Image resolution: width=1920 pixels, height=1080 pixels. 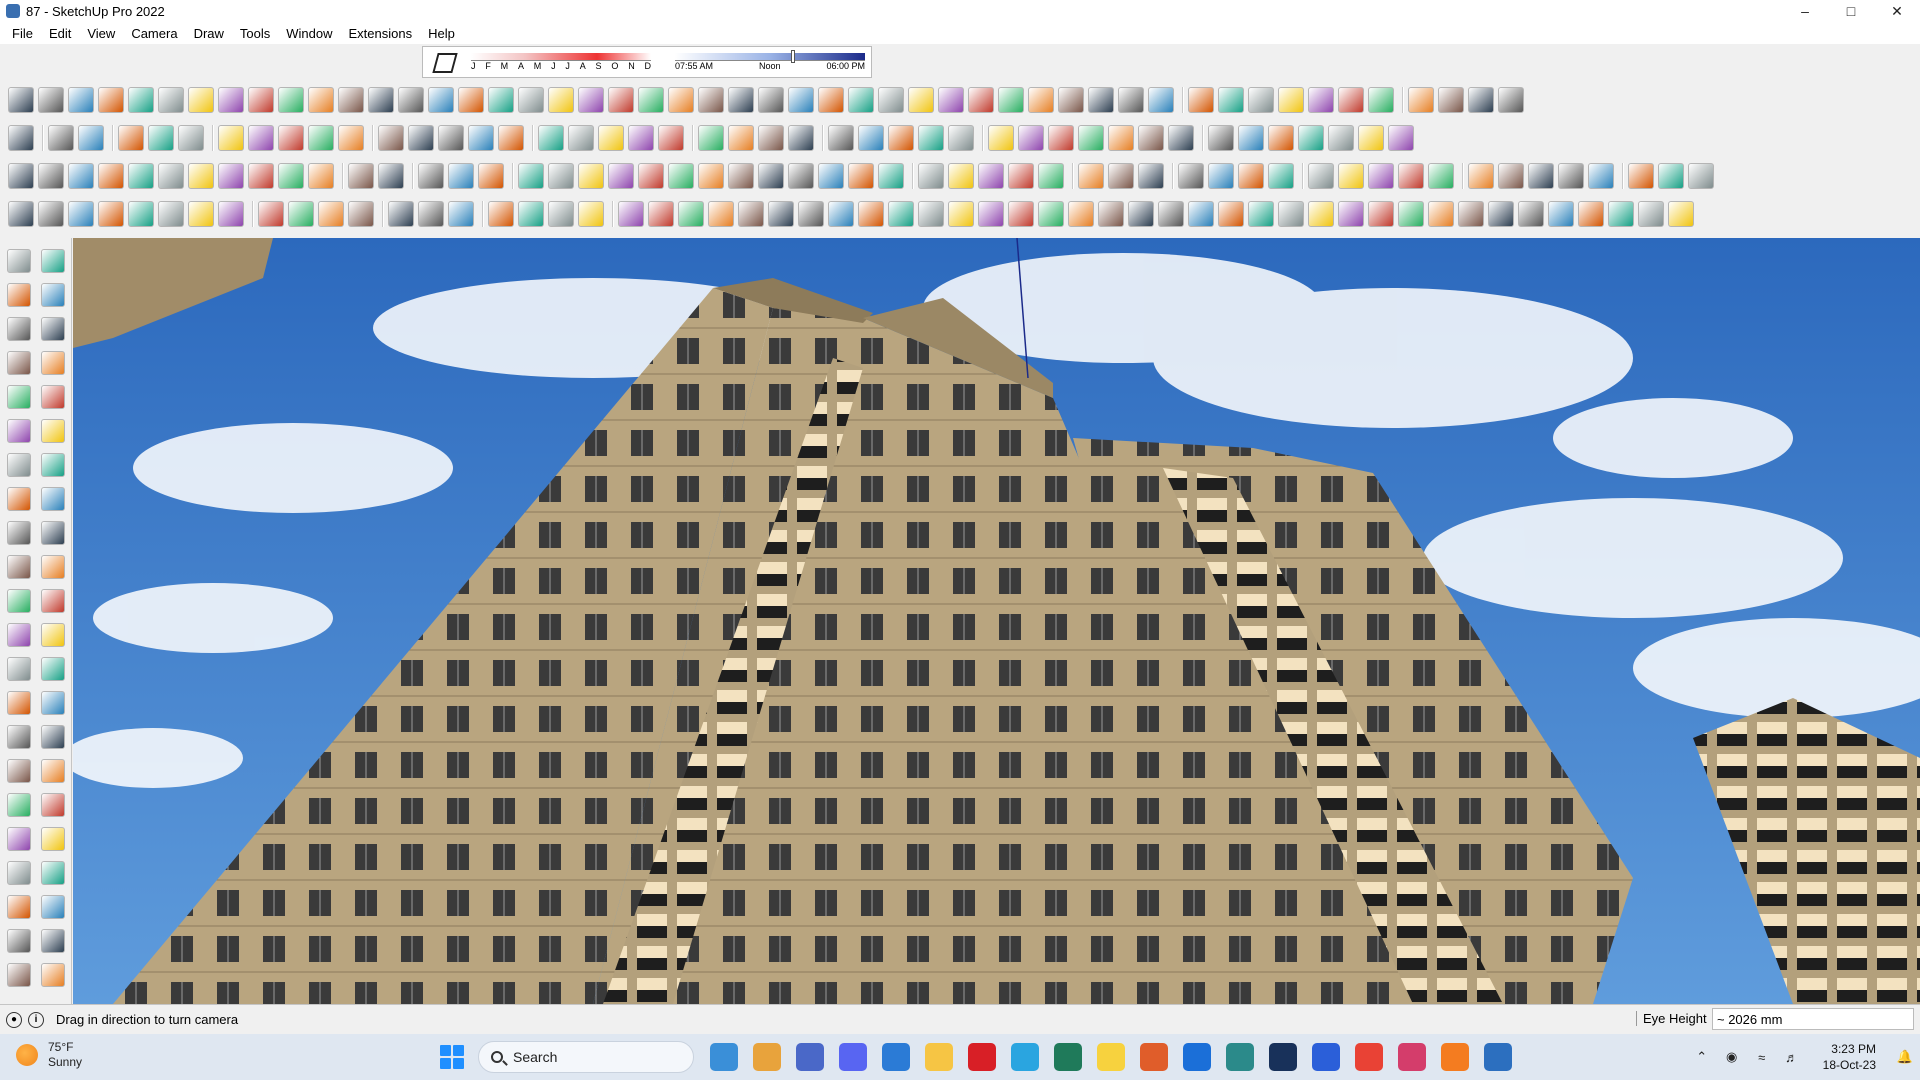 I want to click on measurements-box: ~ 2026 mm, so click(x=1813, y=1019).